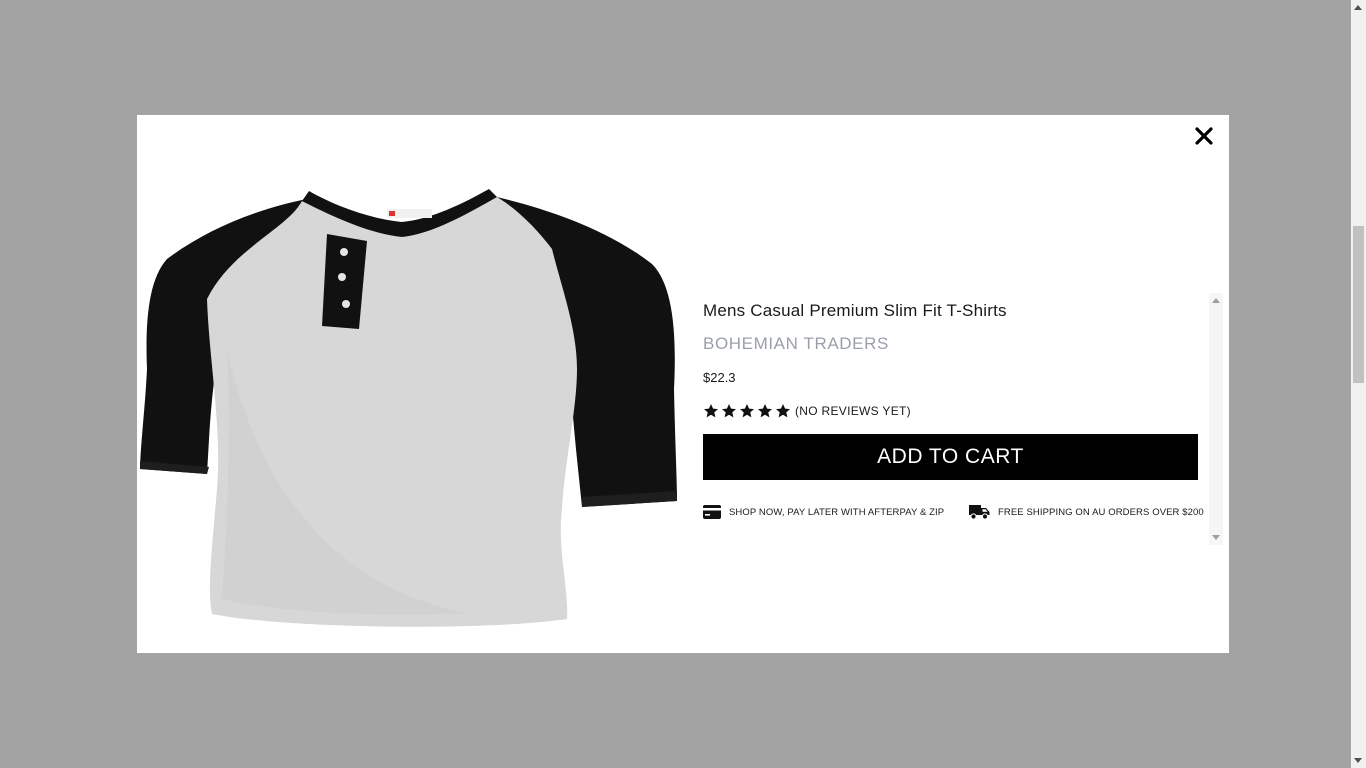 The image size is (1366, 768). What do you see at coordinates (1358, 384) in the screenshot?
I see `page-scrollbar` at bounding box center [1358, 384].